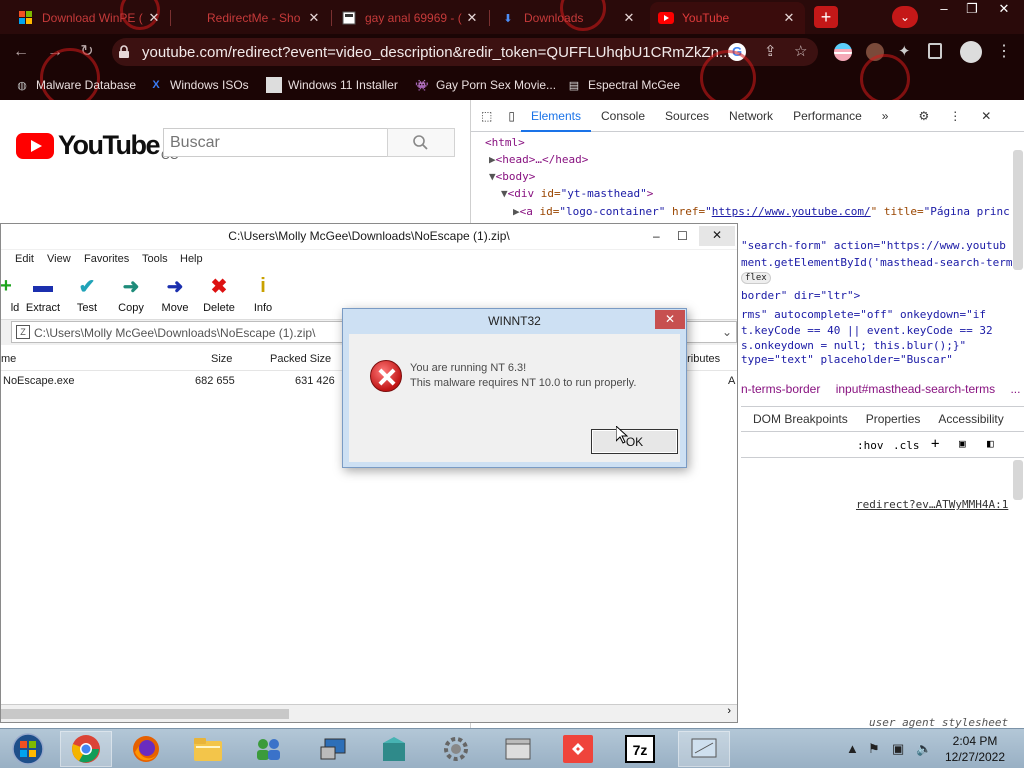  Describe the element at coordinates (893, 419) in the screenshot. I see `tab-properties: Properties` at that location.